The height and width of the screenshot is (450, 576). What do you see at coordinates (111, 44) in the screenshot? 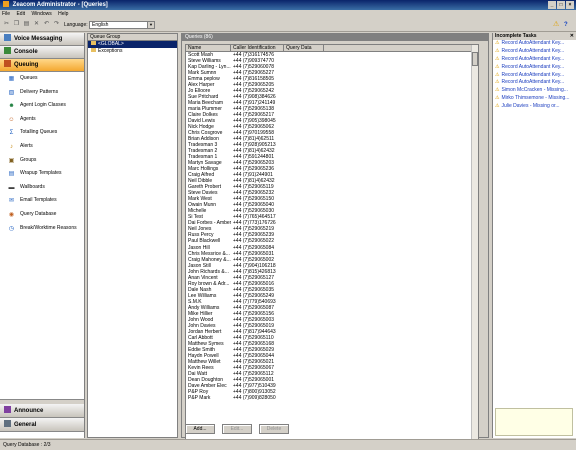
I see `queue-group-label: <GLOBAL>` at bounding box center [111, 44].